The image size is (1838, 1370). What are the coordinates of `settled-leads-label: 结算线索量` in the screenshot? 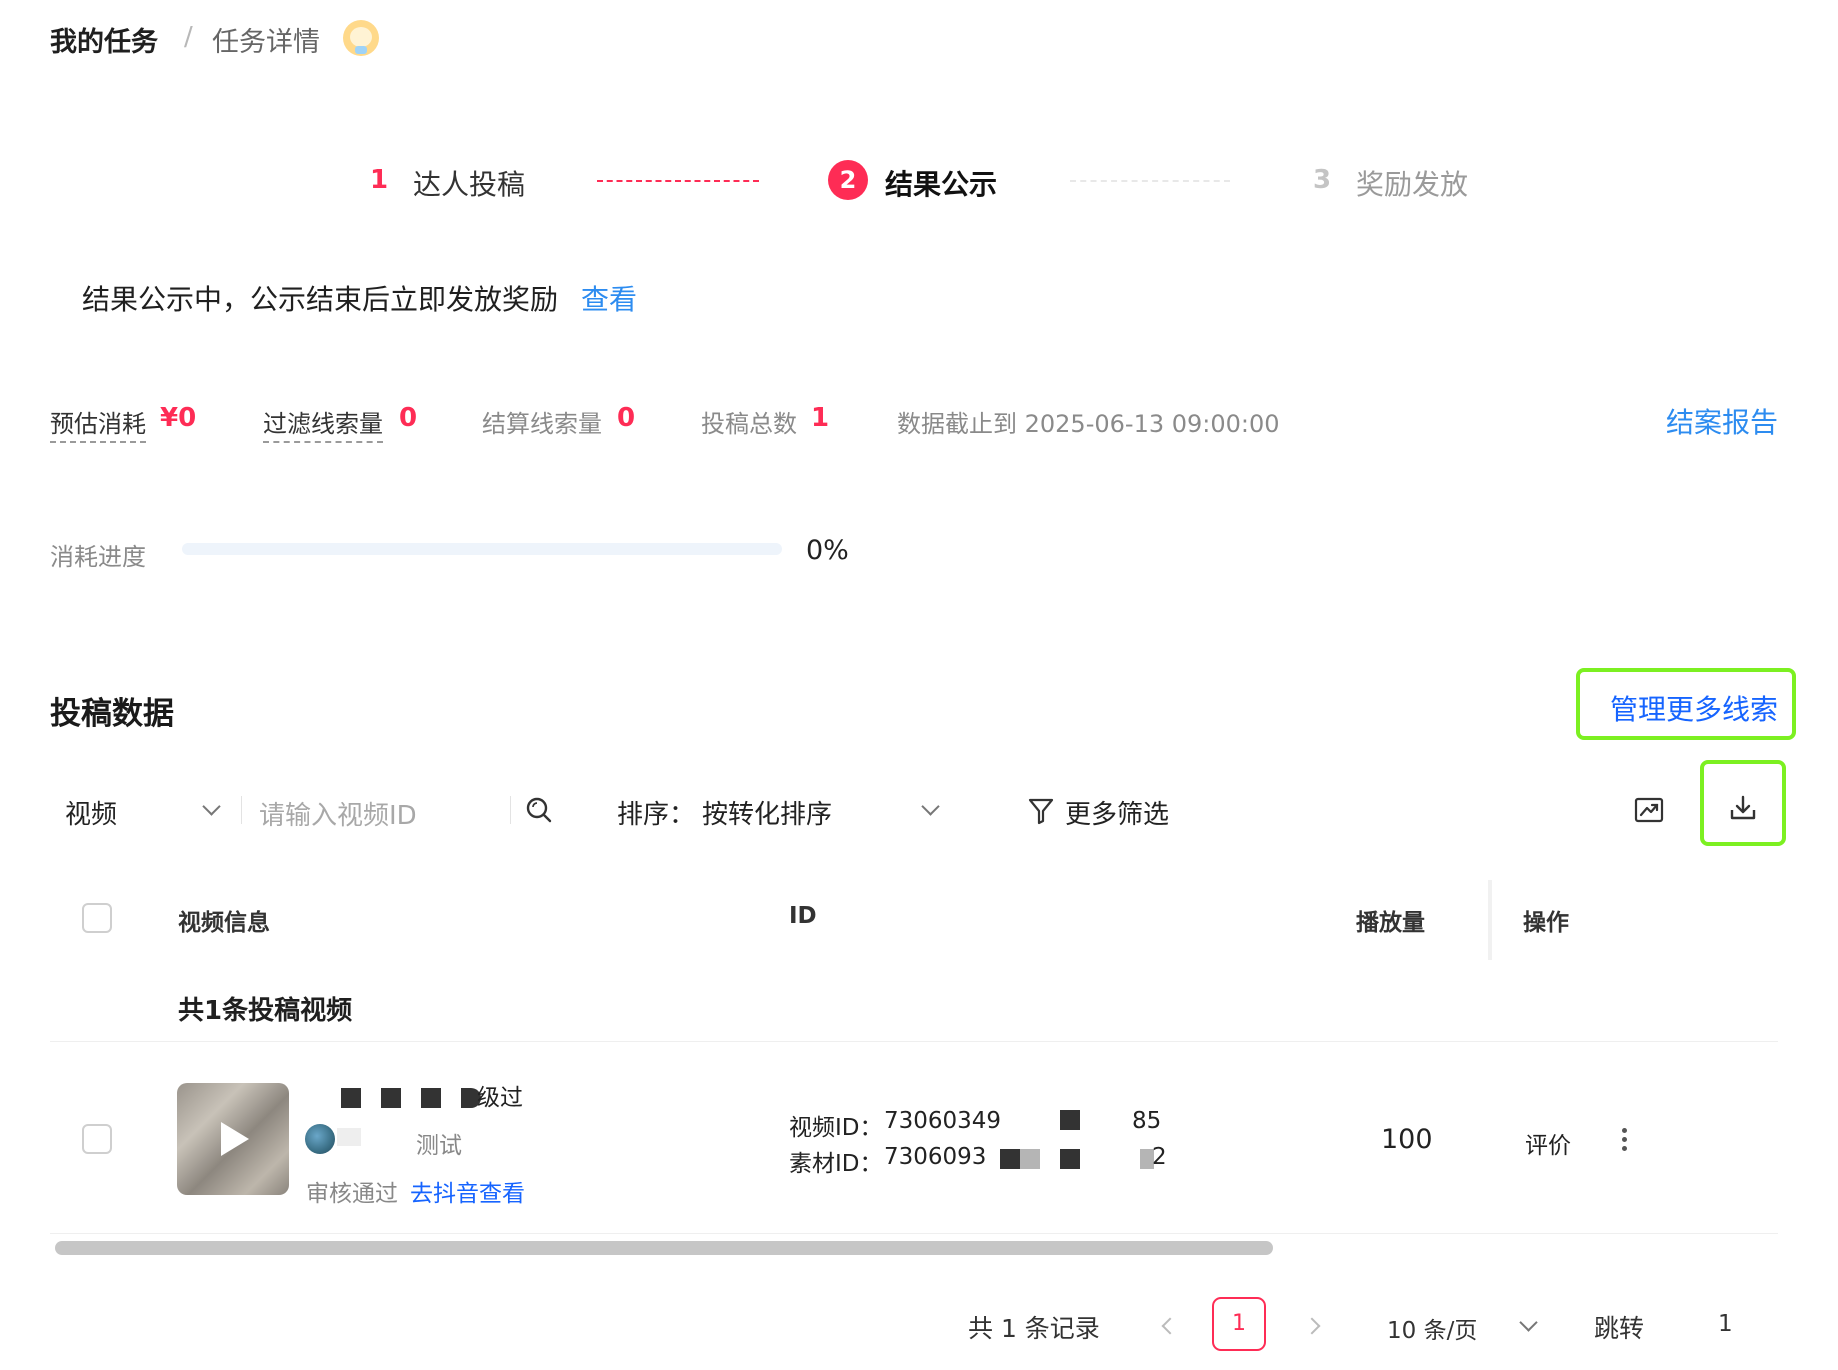 It's located at (542, 424).